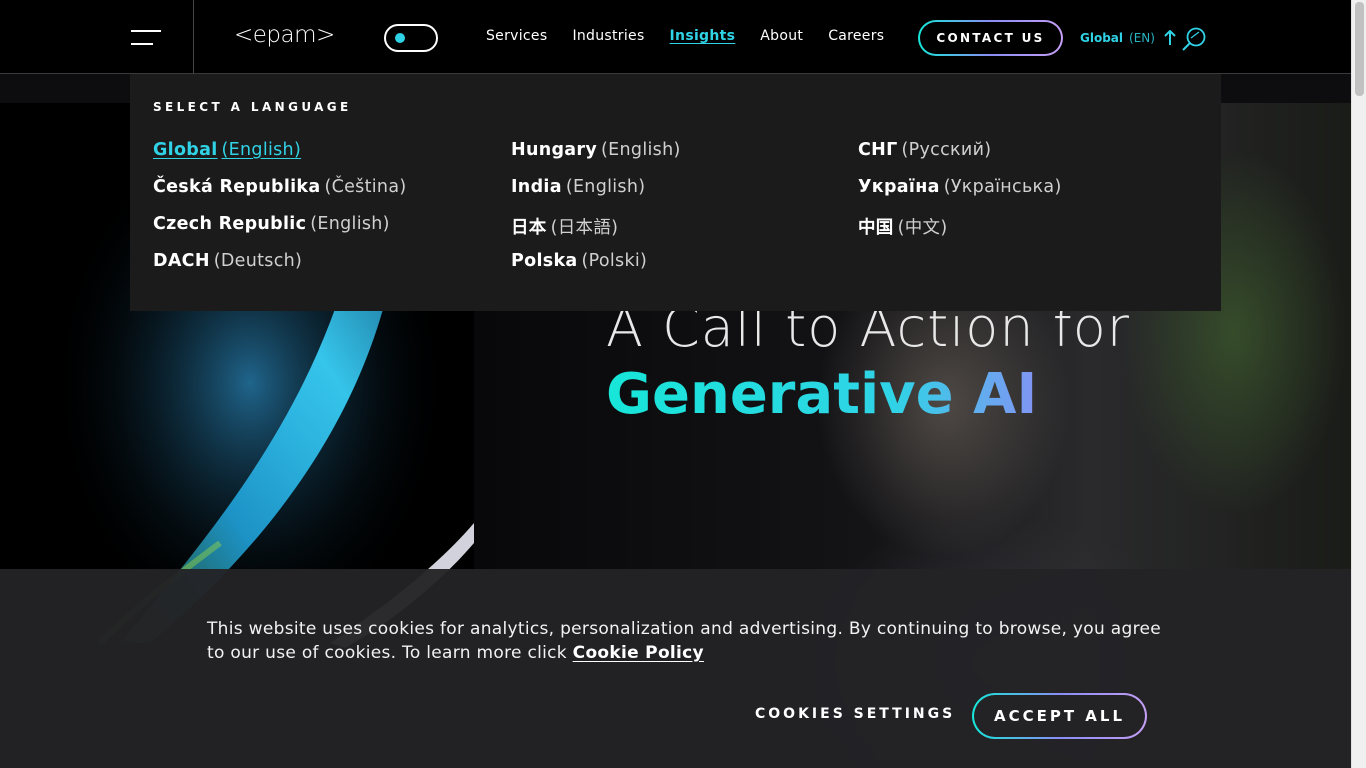 The image size is (1366, 768). Describe the element at coordinates (279, 158) in the screenshot. I see `language-option-global: Global (English)` at that location.